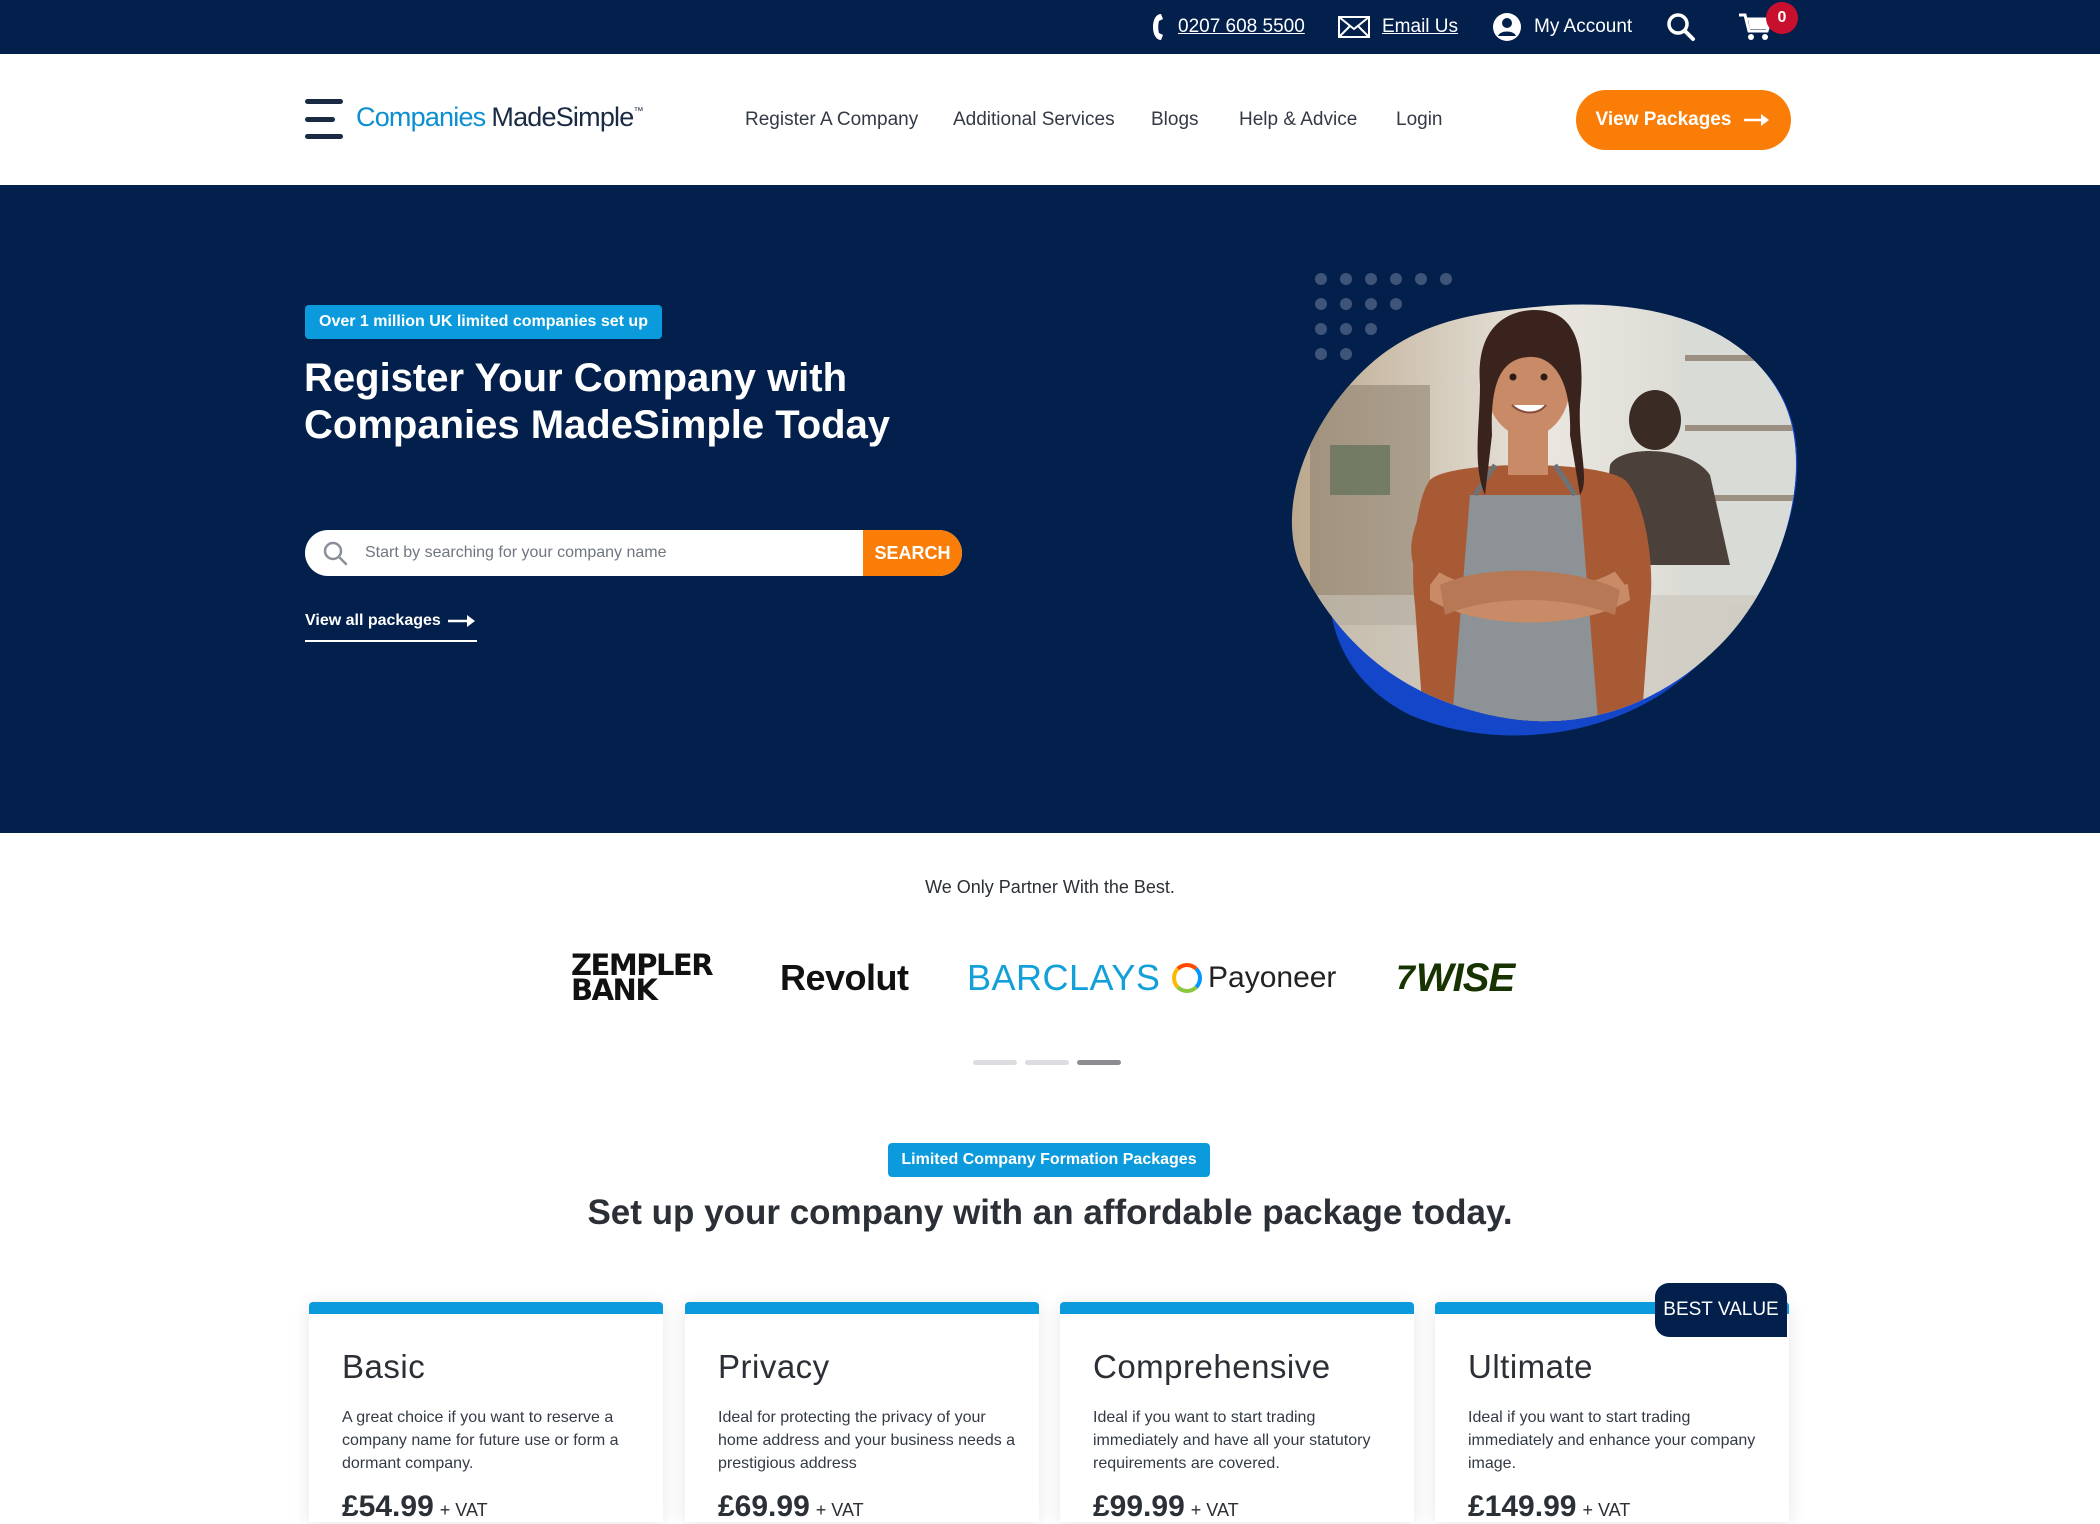  Describe the element at coordinates (1507, 27) in the screenshot. I see `user-icon` at that location.